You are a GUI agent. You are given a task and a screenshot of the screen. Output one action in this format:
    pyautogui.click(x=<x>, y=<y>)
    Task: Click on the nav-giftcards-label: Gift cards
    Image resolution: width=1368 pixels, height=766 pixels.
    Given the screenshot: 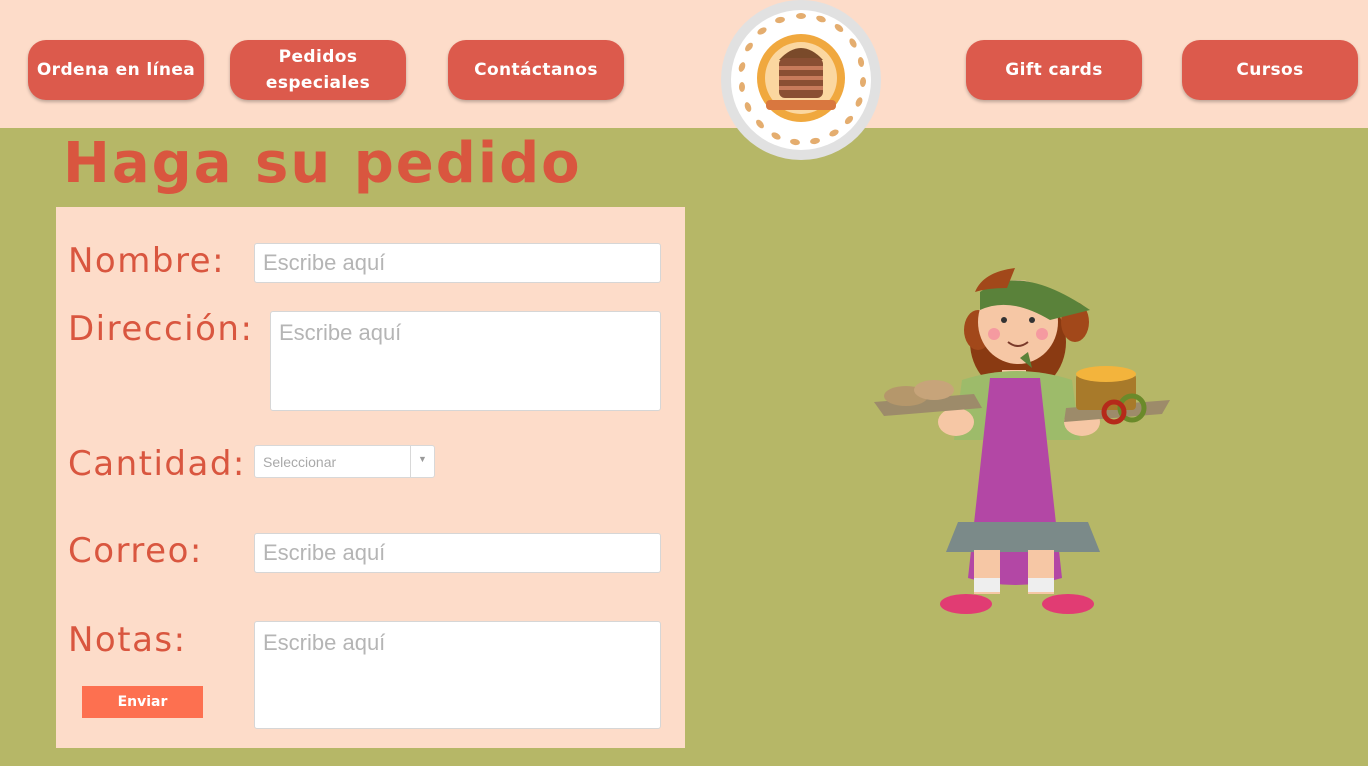 What is the action you would take?
    pyautogui.click(x=1054, y=70)
    